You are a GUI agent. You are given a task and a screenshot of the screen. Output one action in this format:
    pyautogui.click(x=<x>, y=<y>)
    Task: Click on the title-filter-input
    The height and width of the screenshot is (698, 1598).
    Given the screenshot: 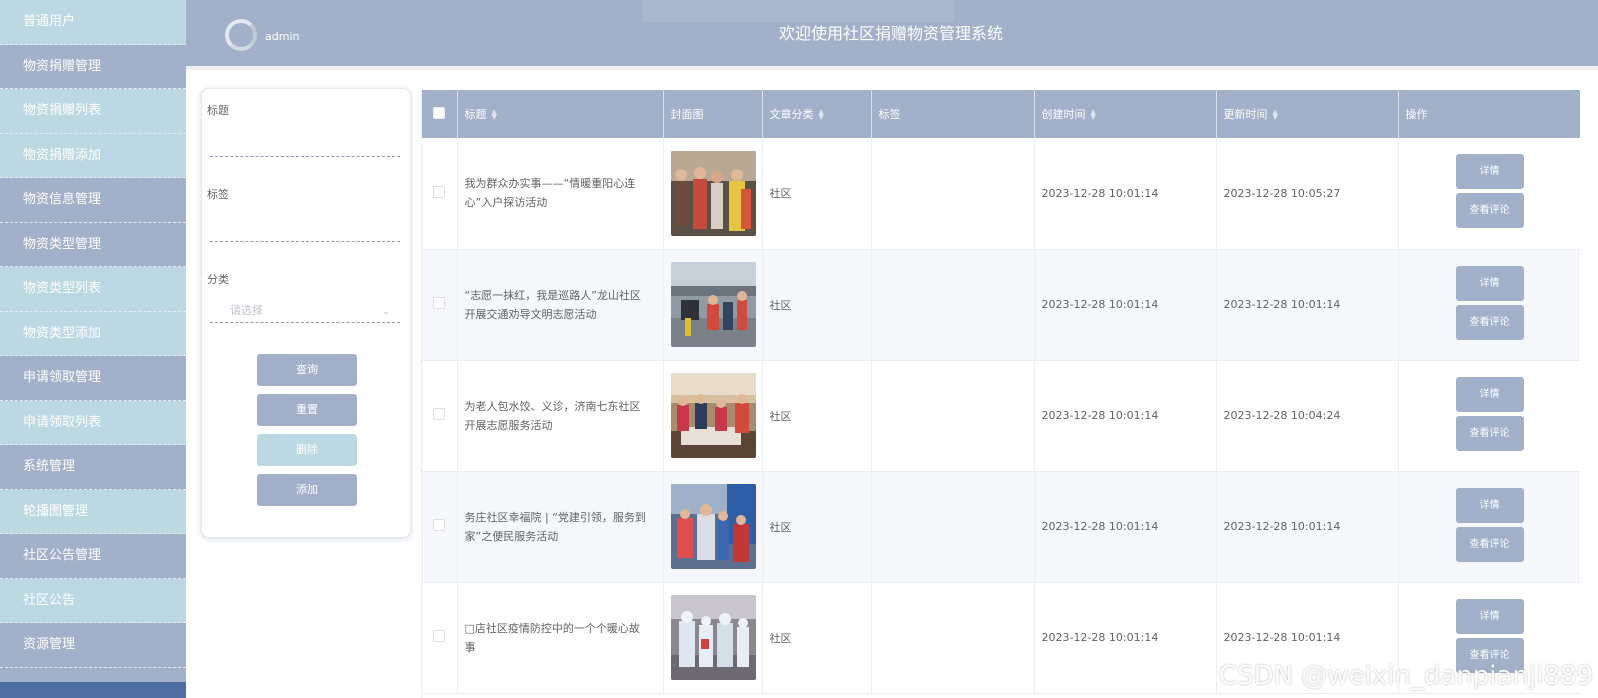 What is the action you would take?
    pyautogui.click(x=305, y=146)
    